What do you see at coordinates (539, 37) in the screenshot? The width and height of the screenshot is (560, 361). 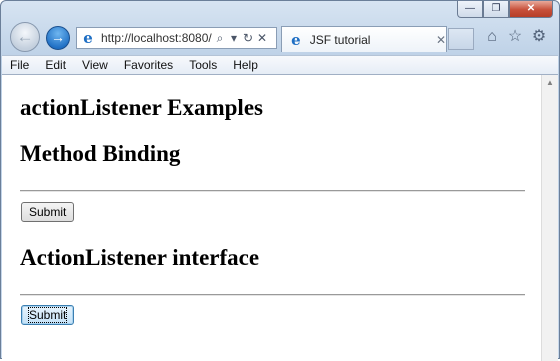 I see `gear-icon: ⚙` at bounding box center [539, 37].